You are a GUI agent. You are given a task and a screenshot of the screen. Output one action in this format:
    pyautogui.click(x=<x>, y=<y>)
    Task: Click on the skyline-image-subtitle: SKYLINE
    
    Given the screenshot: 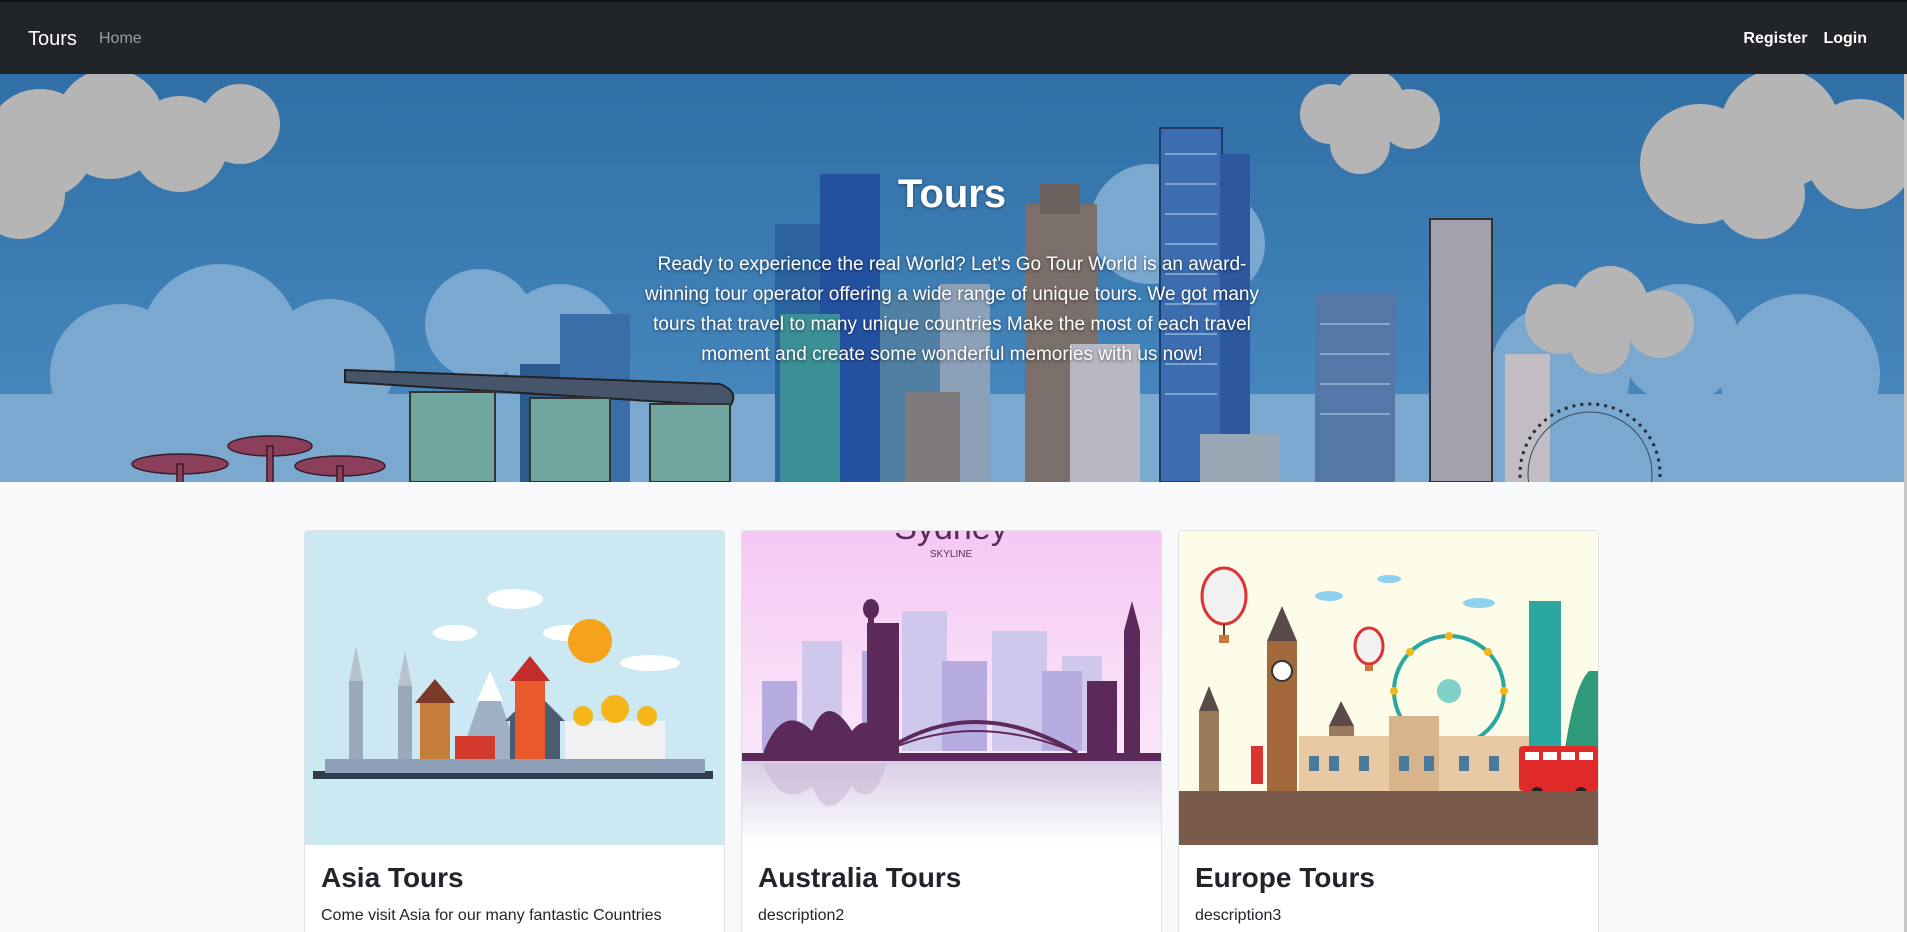 What is the action you would take?
    pyautogui.click(x=951, y=554)
    